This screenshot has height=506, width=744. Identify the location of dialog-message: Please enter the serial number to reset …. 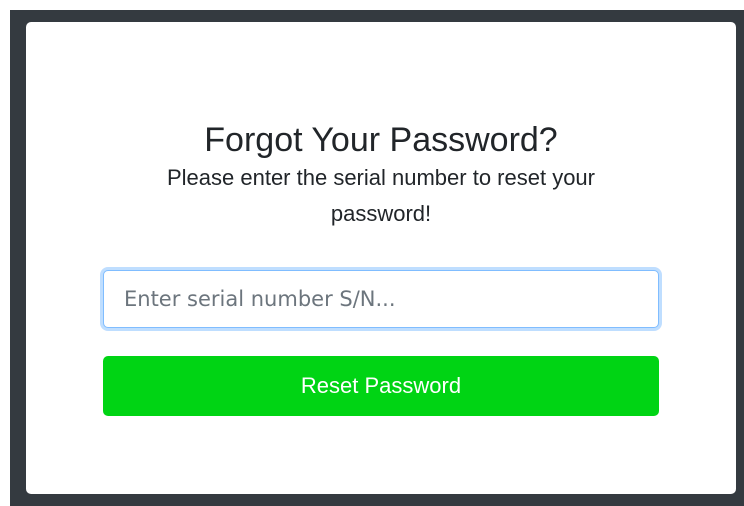
(380, 195).